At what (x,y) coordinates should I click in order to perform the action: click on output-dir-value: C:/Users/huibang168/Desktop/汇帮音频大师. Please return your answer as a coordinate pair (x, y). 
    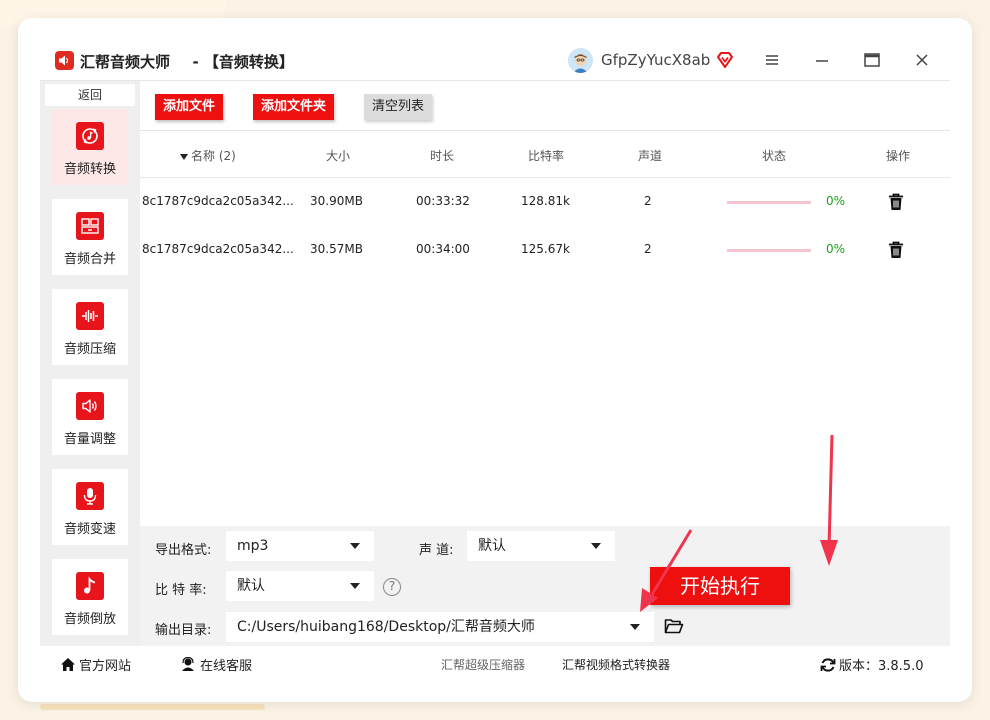
    Looking at the image, I should click on (386, 627).